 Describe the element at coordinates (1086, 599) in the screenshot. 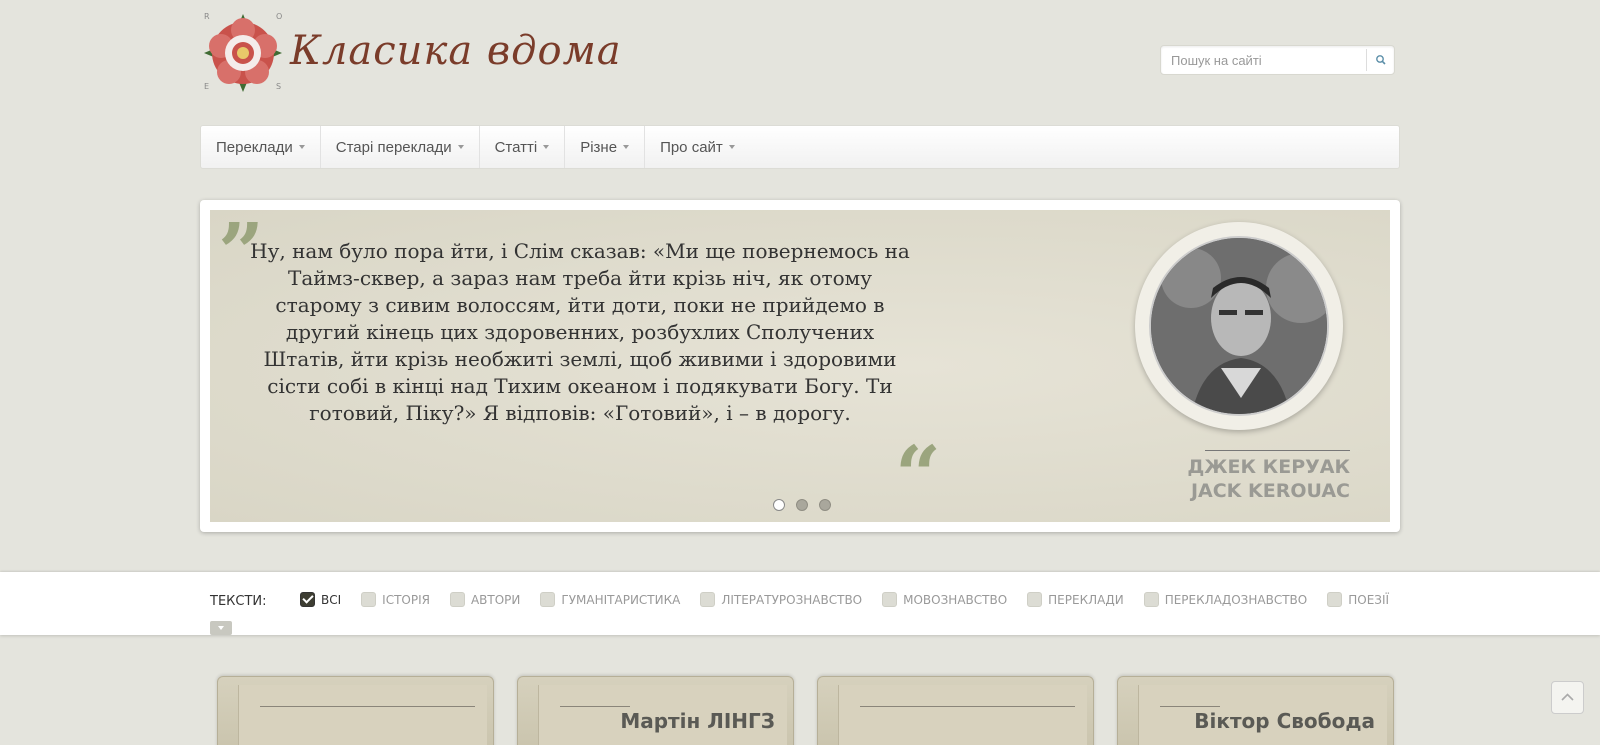

I see `filter-text: ПЕРЕКЛАДИ` at that location.